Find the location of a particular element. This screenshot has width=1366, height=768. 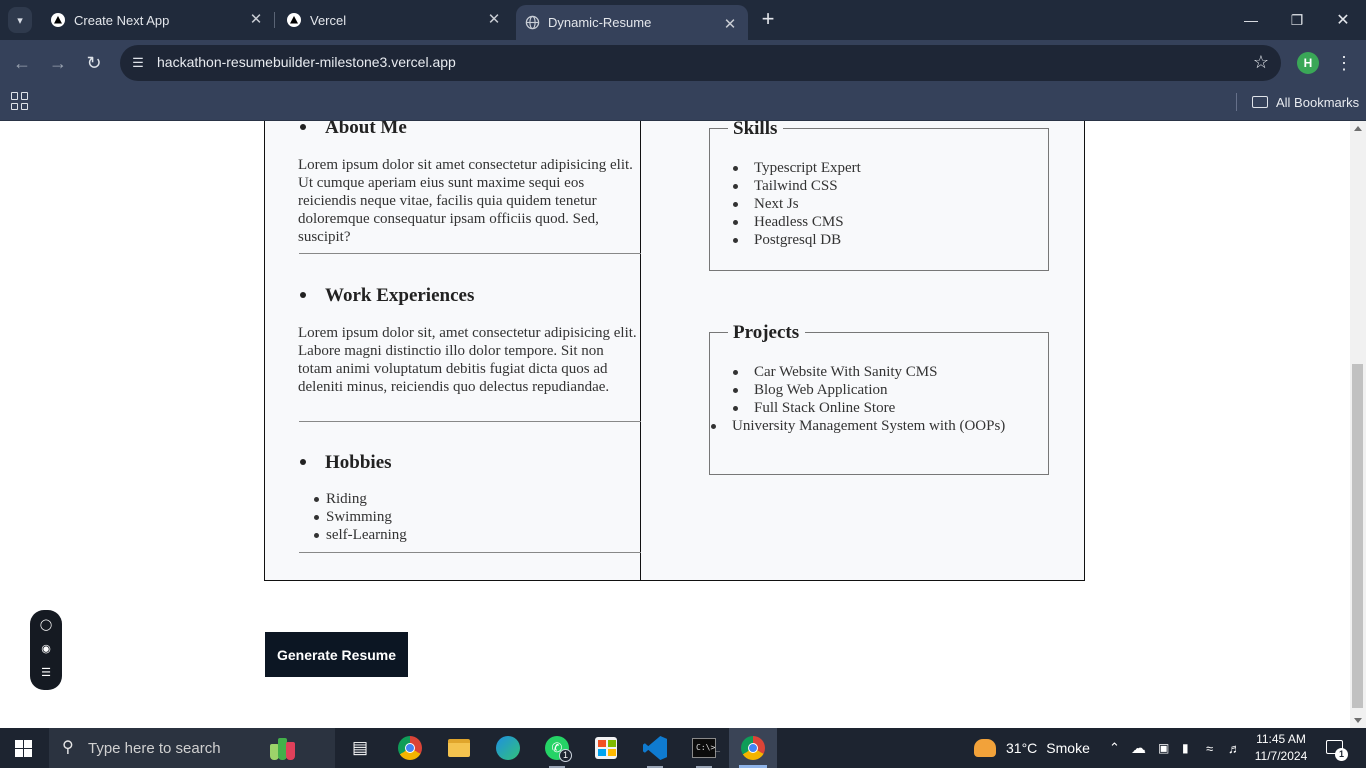

tab-search-dropdown-icon: ▾ is located at coordinates (20, 20).